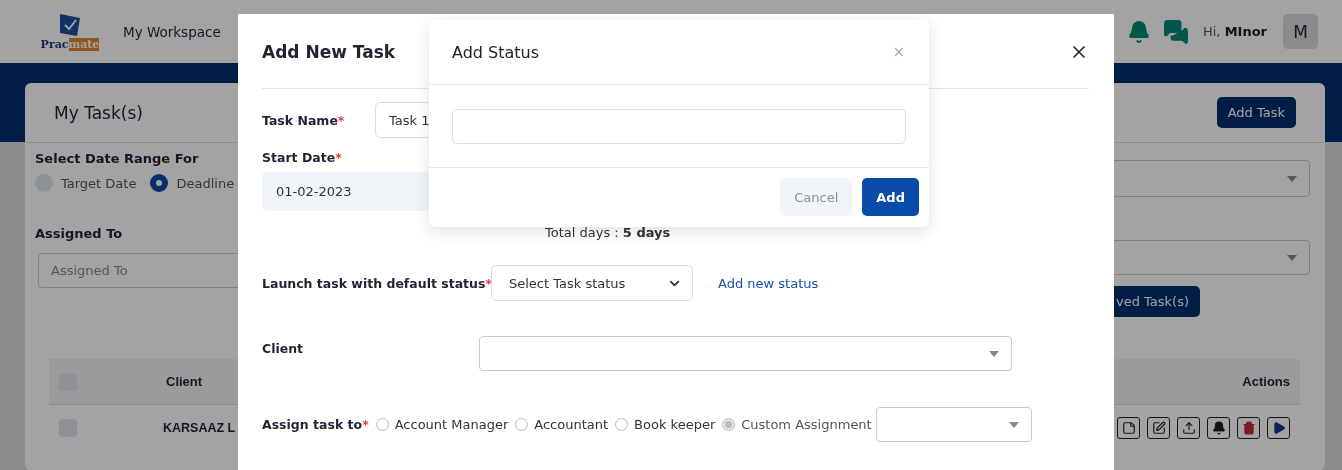  Describe the element at coordinates (199, 428) in the screenshot. I see `table-cell: KARSAAZ L` at that location.